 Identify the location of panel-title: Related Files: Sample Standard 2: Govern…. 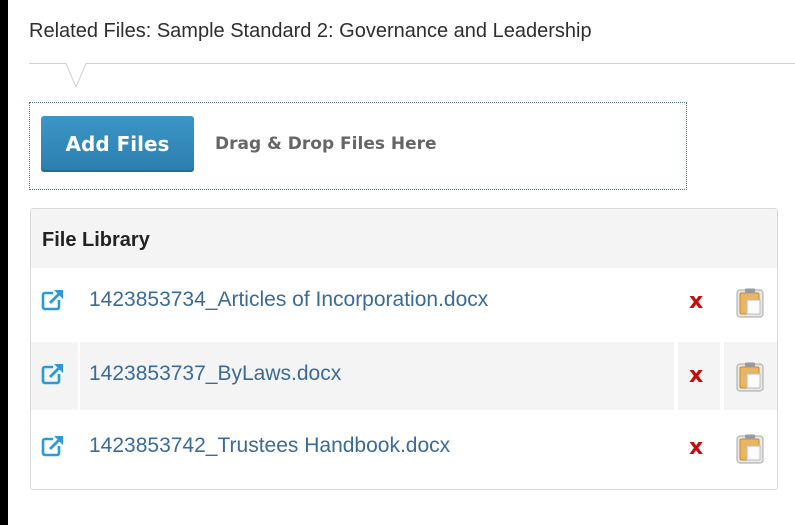
(310, 31).